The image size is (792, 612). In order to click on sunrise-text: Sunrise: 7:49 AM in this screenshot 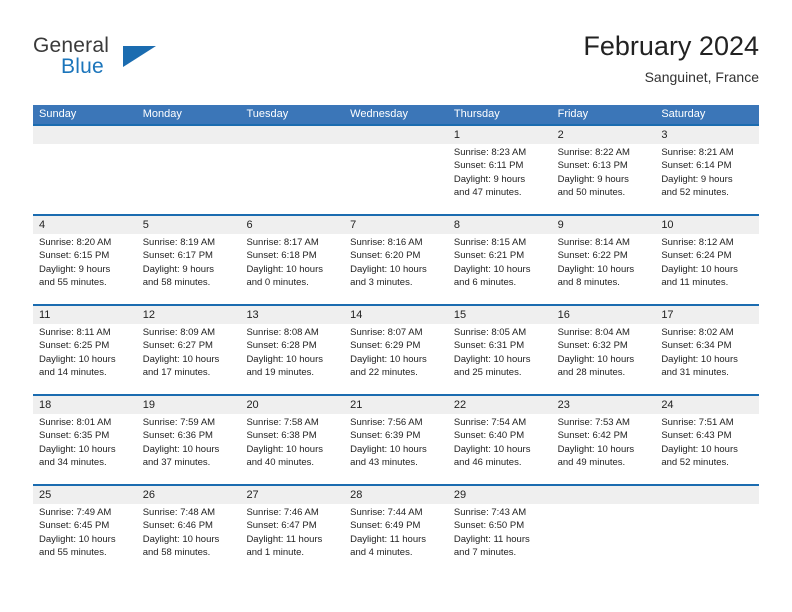, I will do `click(75, 512)`.